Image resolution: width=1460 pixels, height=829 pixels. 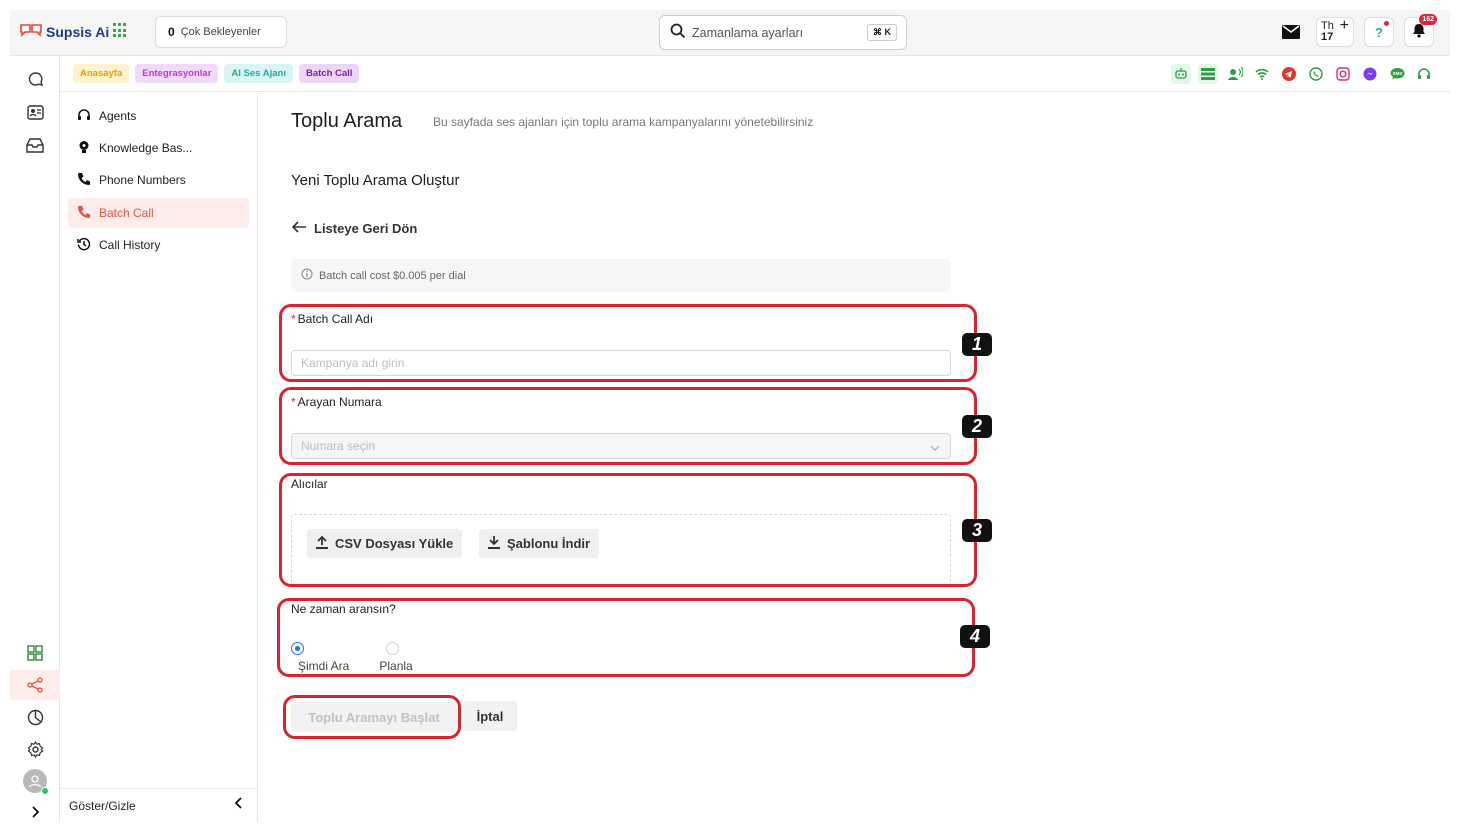 What do you see at coordinates (307, 275) in the screenshot?
I see `info-icon` at bounding box center [307, 275].